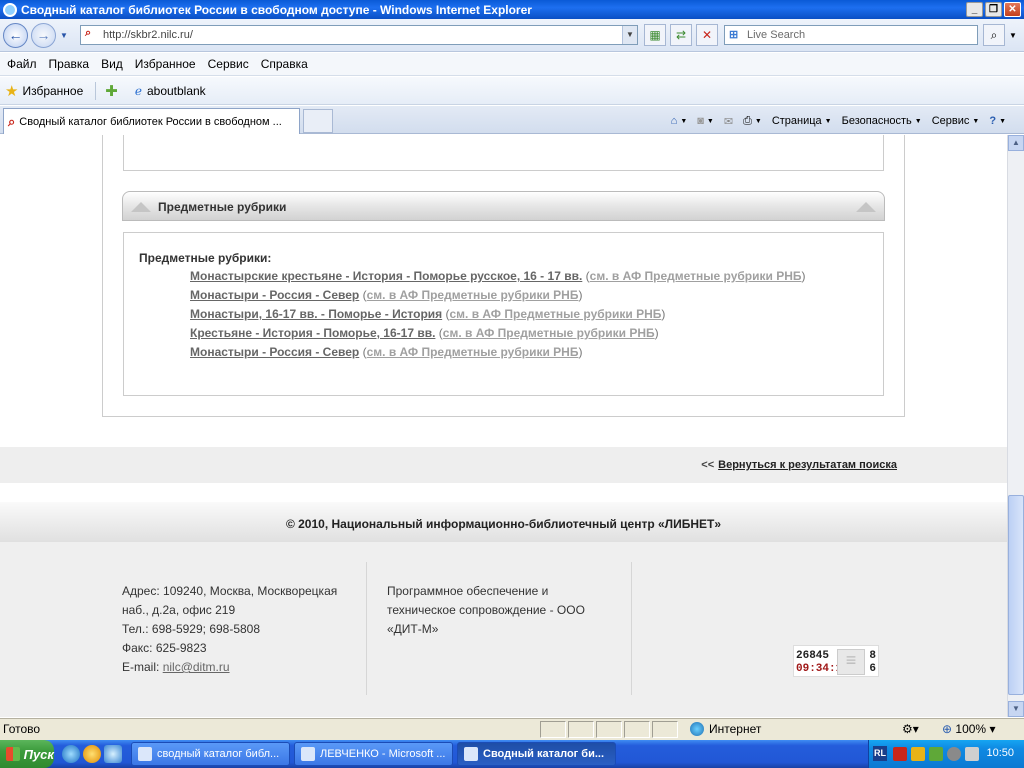 The height and width of the screenshot is (768, 1024). I want to click on minimize-button: _, so click(974, 9).